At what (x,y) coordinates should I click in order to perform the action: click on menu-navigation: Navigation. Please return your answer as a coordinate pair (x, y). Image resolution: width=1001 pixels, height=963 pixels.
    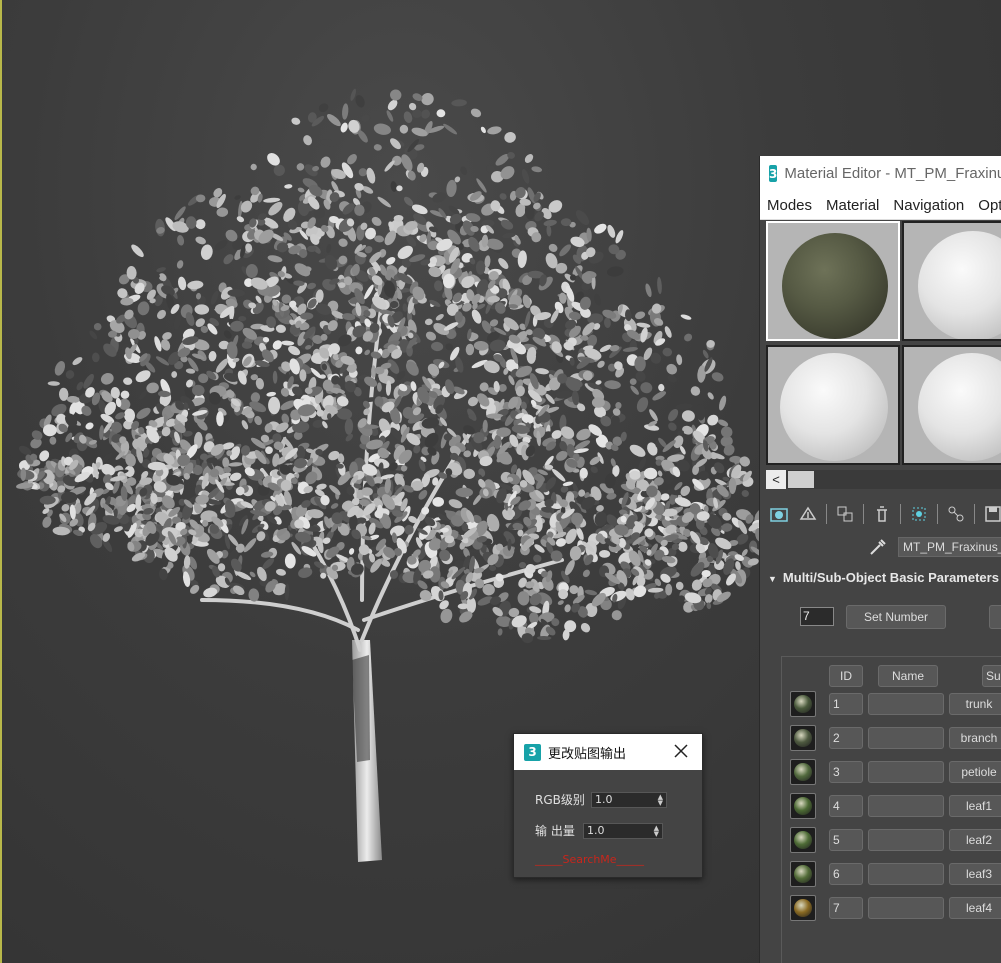
    Looking at the image, I should click on (928, 205).